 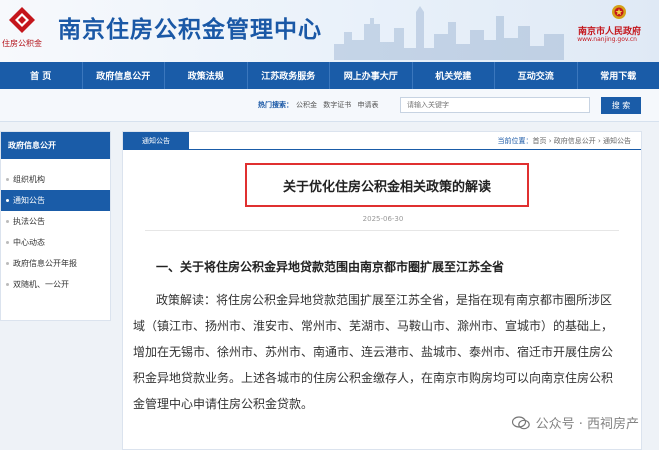 What do you see at coordinates (454, 75) in the screenshot?
I see `nav-party-building: 机关党建` at bounding box center [454, 75].